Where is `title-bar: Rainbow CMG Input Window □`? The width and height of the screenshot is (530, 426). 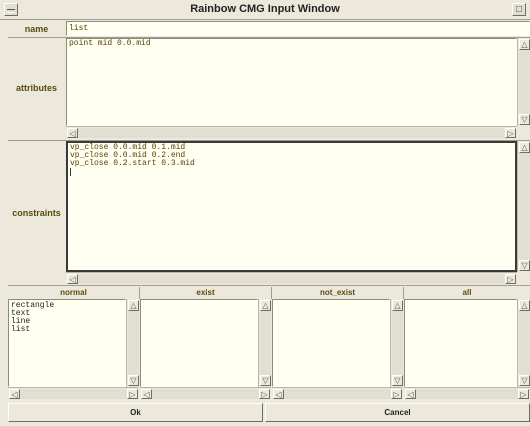 title-bar: Rainbow CMG Input Window □ is located at coordinates (265, 10).